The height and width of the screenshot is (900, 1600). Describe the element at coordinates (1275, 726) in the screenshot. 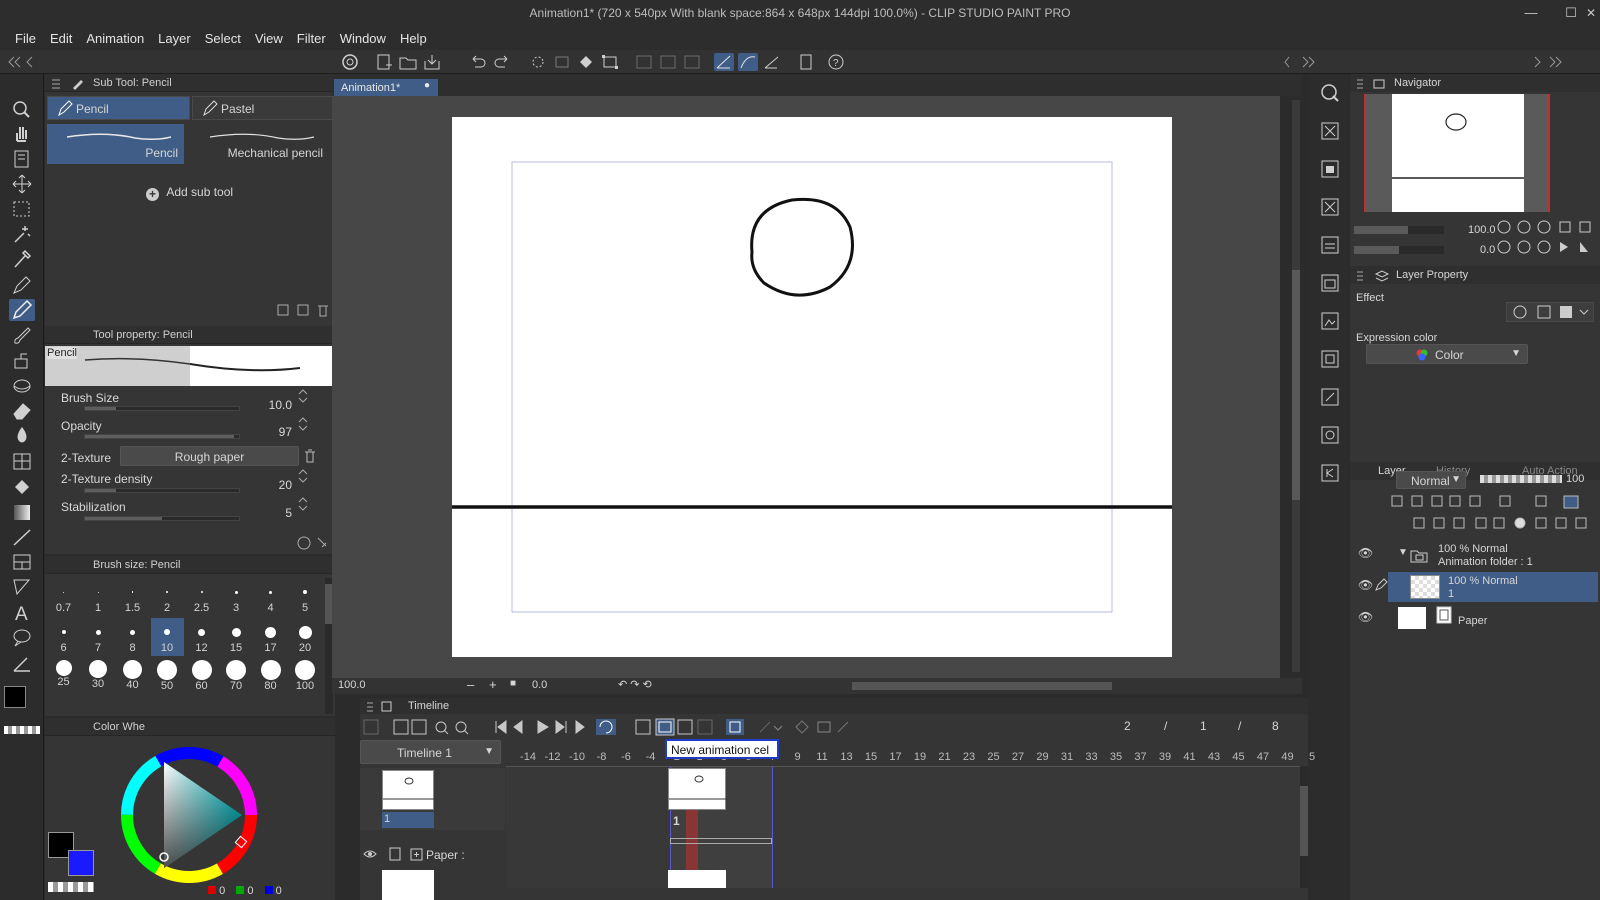

I see `frame-end: 8` at that location.